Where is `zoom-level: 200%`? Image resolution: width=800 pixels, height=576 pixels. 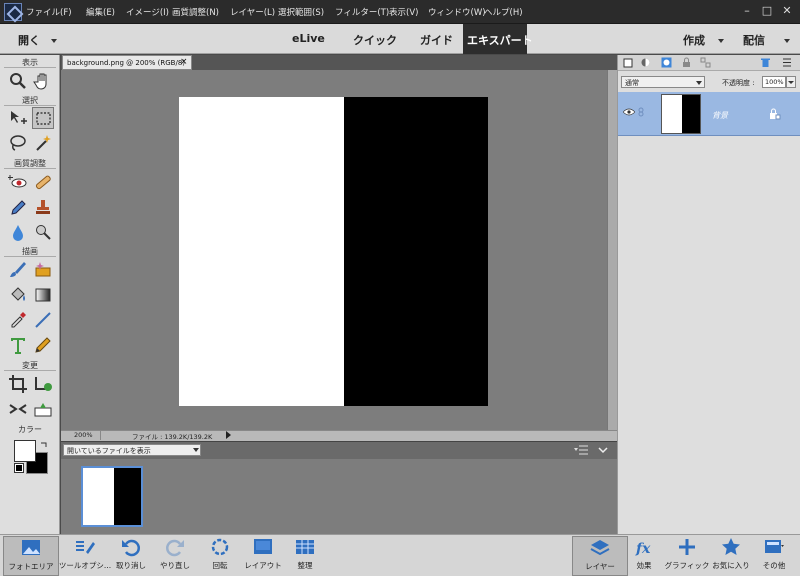
zoom-level: 200% is located at coordinates (83, 435).